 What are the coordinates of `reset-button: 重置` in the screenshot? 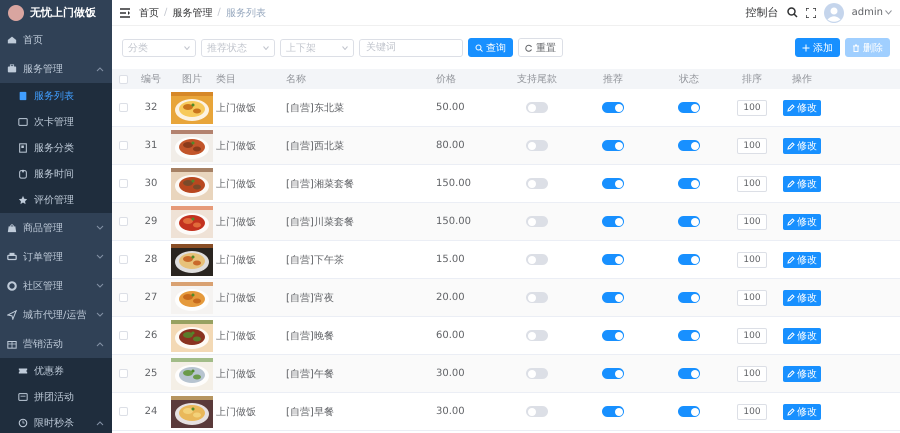 It's located at (540, 47).